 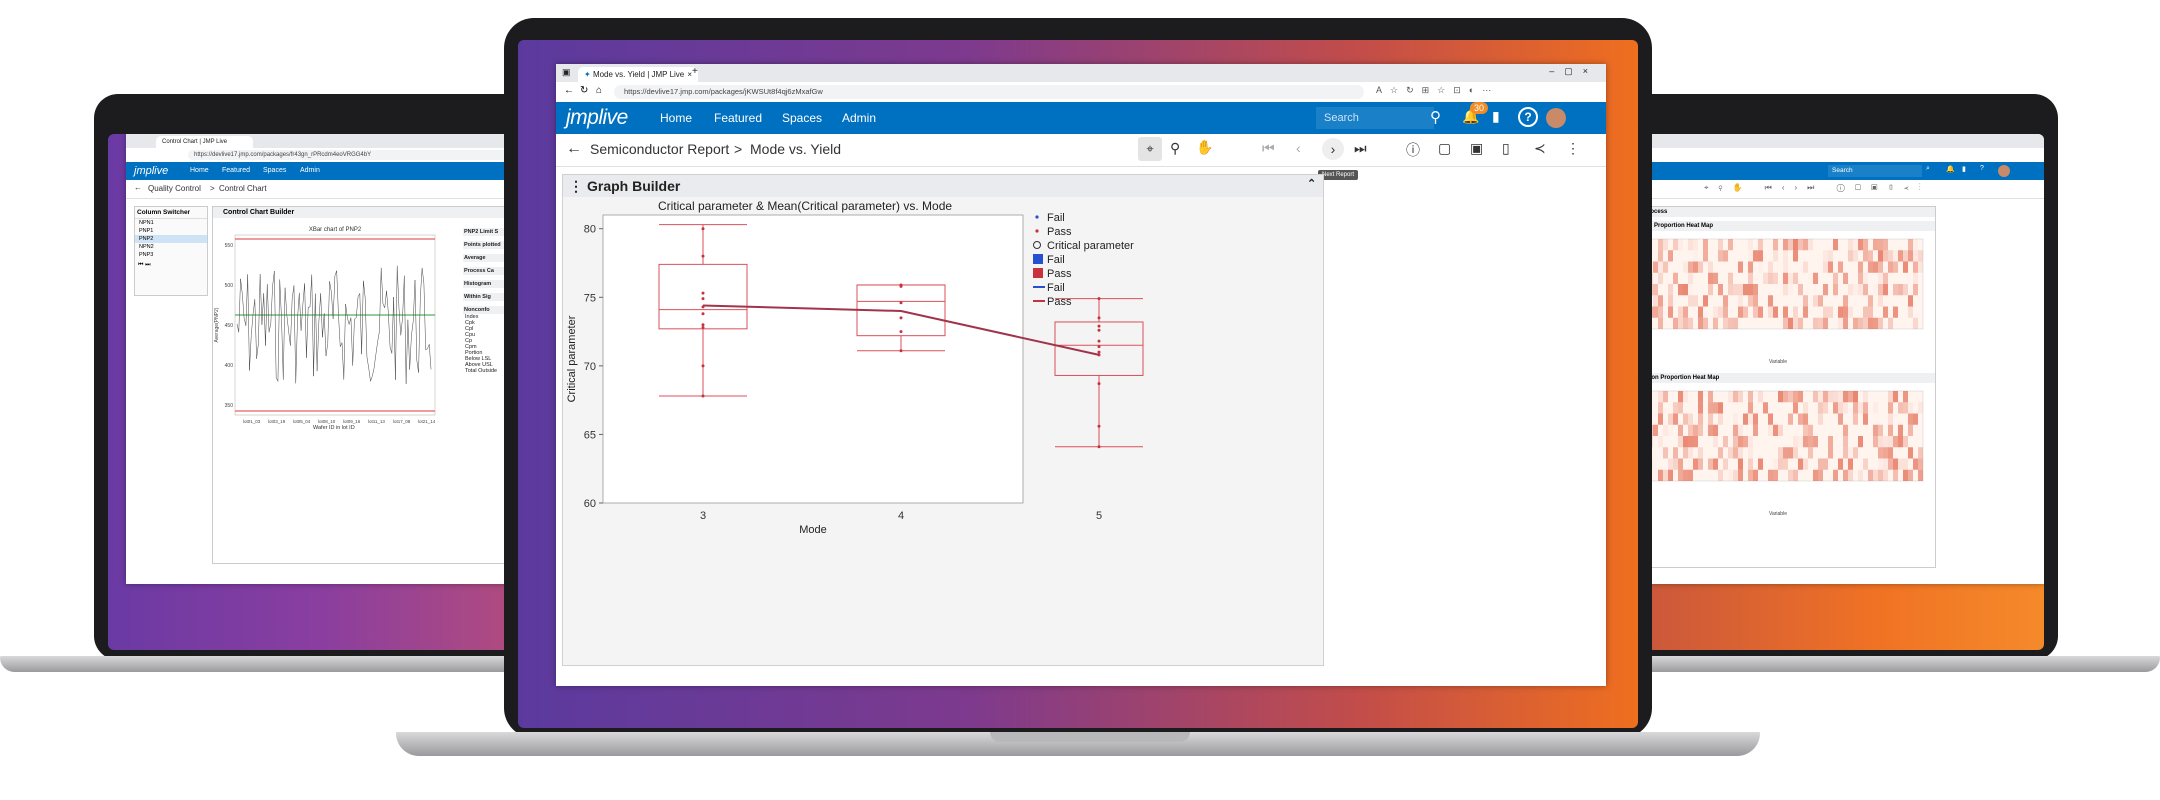 I want to click on new-tab-icon: +, so click(x=695, y=71).